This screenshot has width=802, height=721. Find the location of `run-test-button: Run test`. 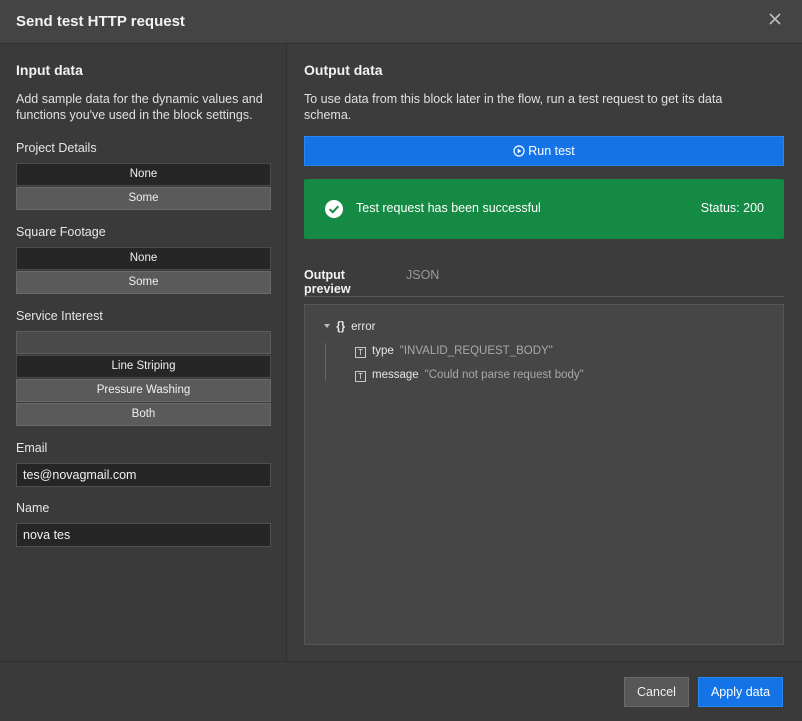

run-test-button: Run test is located at coordinates (544, 151).